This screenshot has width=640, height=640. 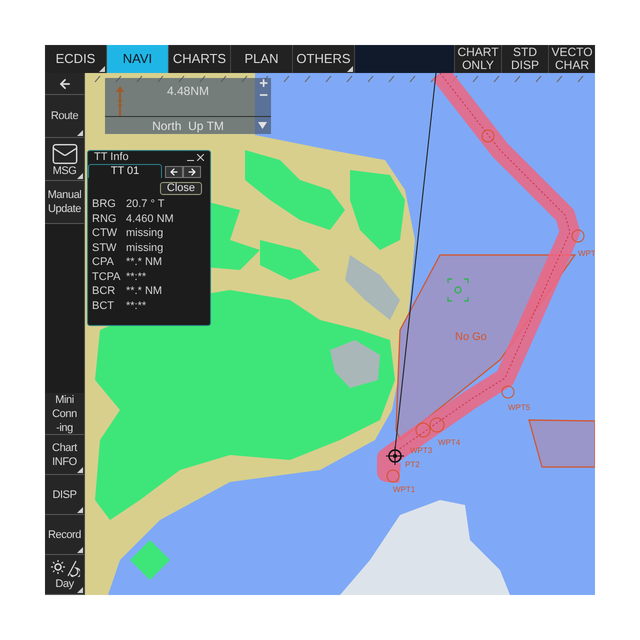 I want to click on dropdown-triangle-icon, so click(x=262, y=125).